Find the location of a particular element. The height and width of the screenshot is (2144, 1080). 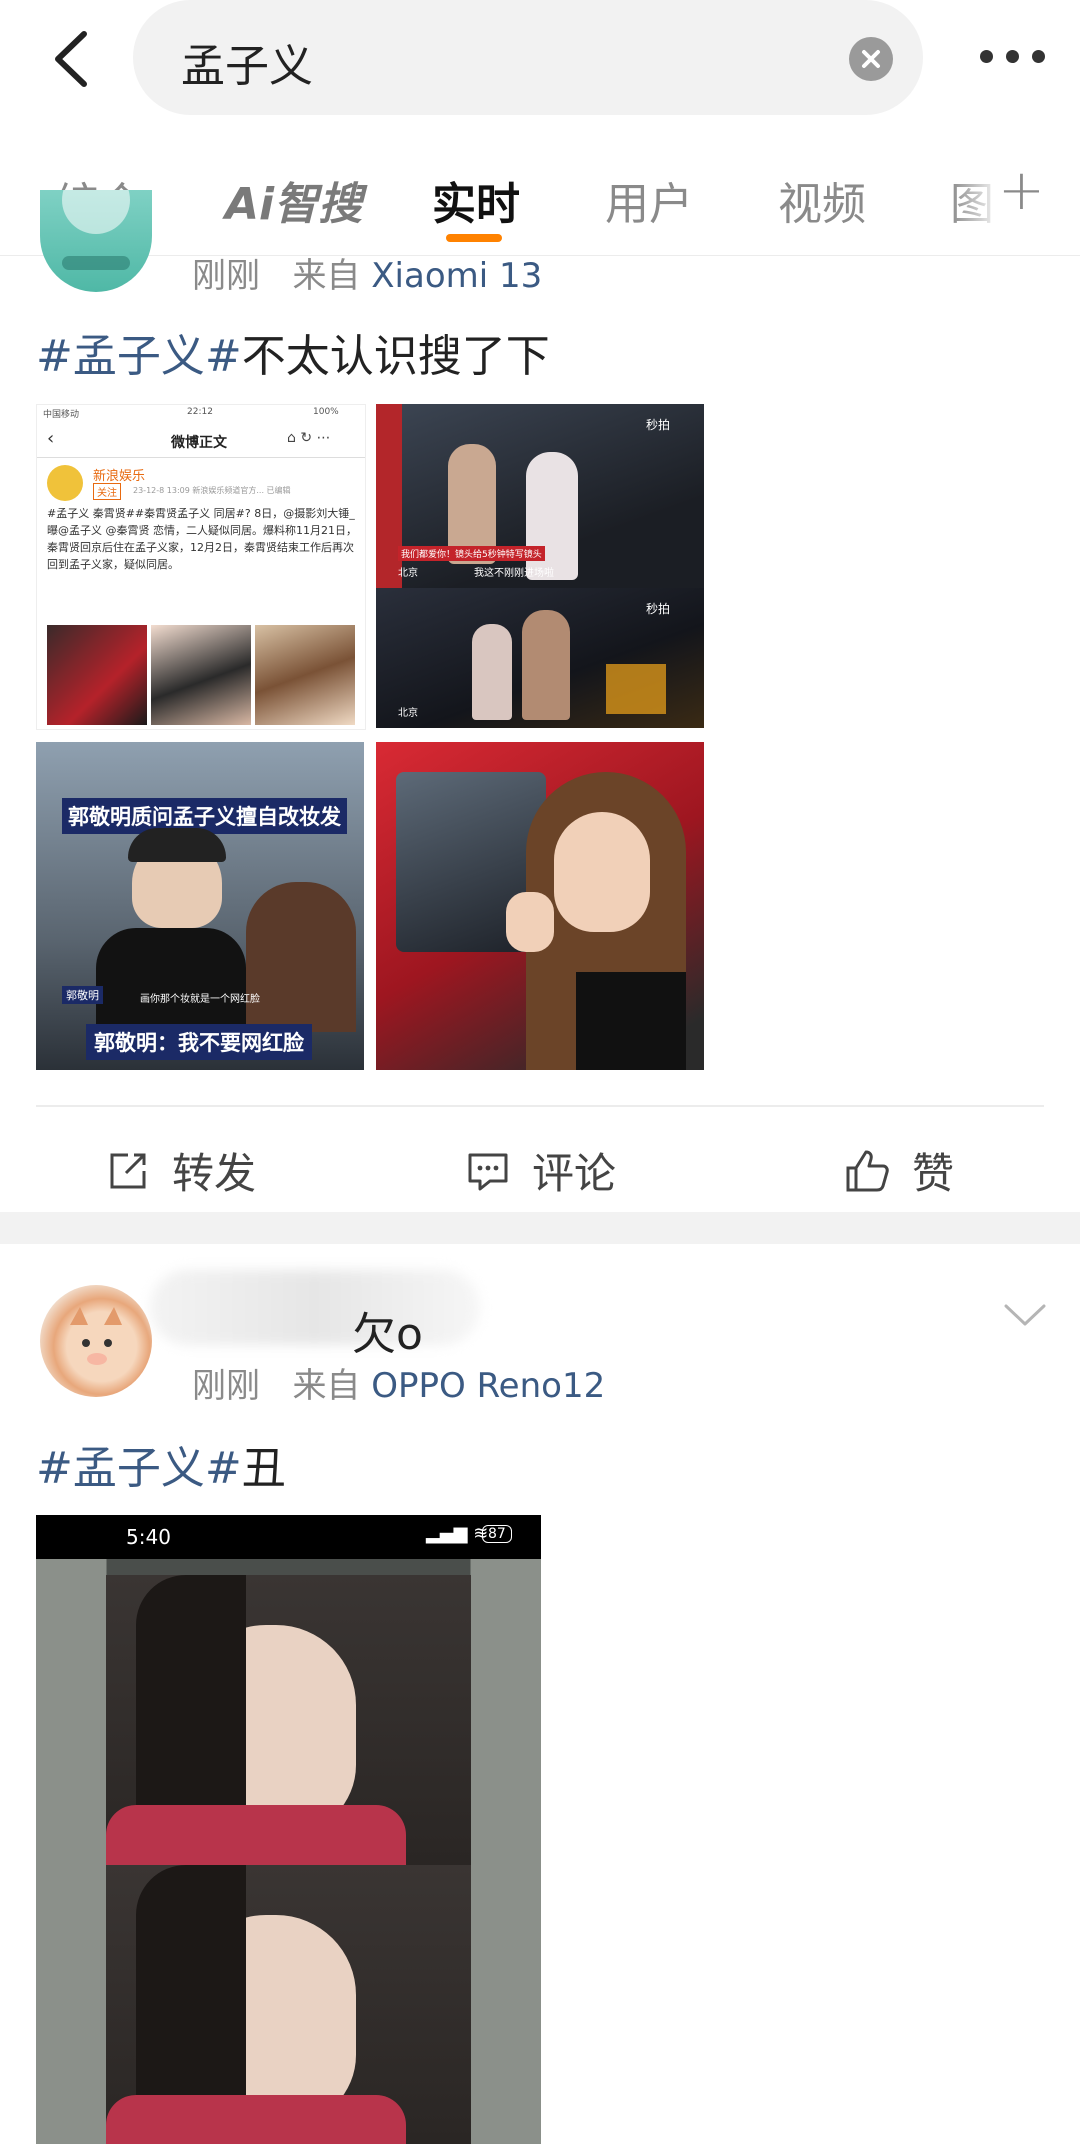

tab-users: 用户 is located at coordinates (649, 200).